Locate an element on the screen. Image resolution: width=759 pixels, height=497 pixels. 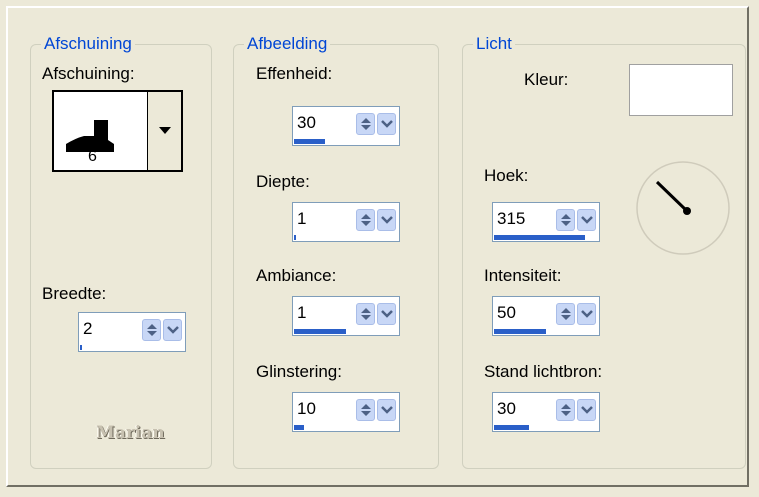
smoothness-level-bar is located at coordinates (309, 141).